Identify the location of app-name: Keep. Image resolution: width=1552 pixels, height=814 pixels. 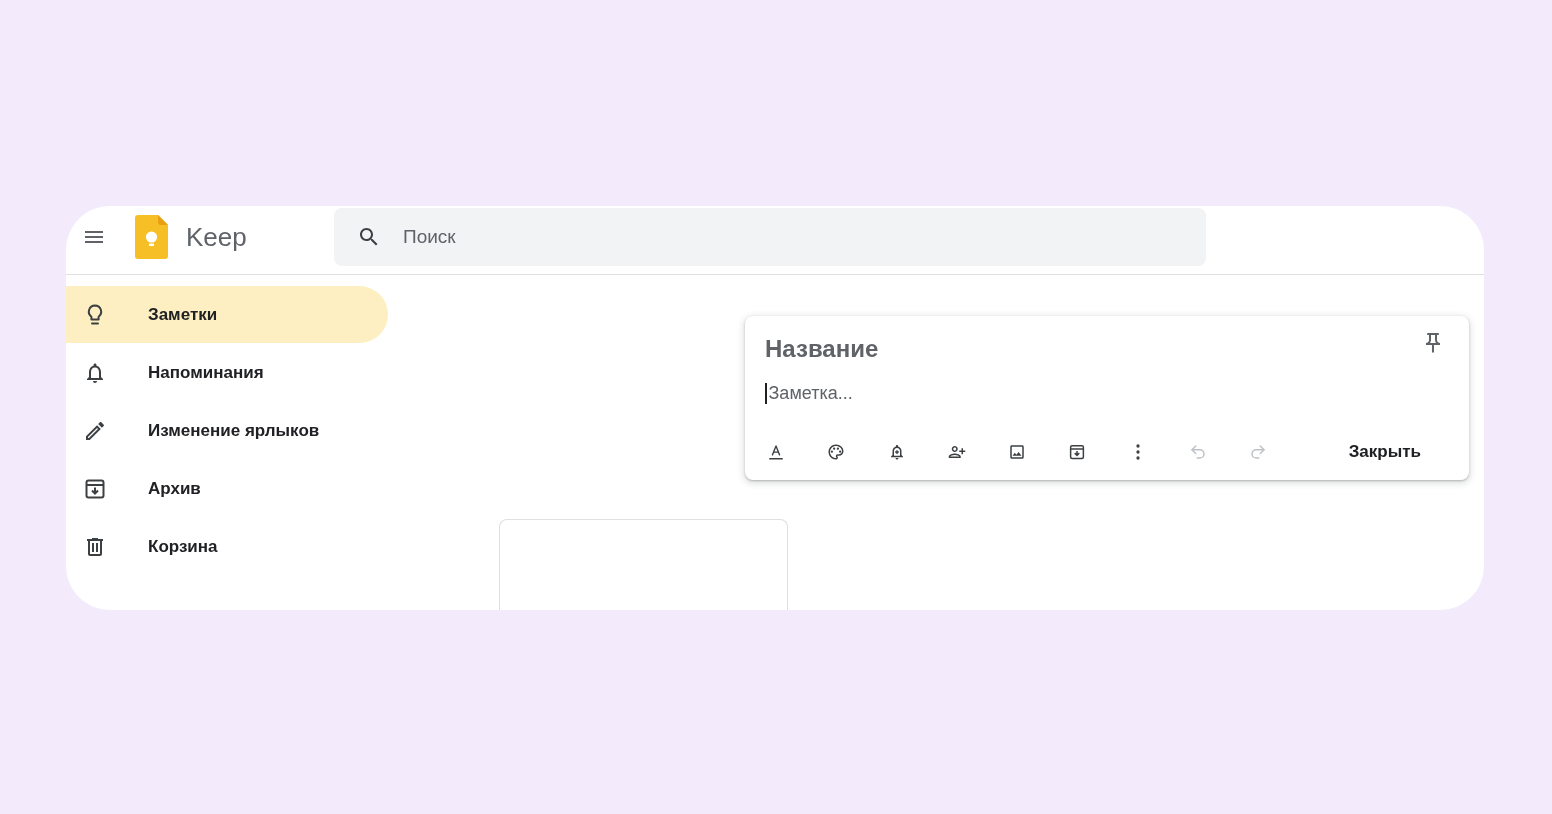
(217, 237).